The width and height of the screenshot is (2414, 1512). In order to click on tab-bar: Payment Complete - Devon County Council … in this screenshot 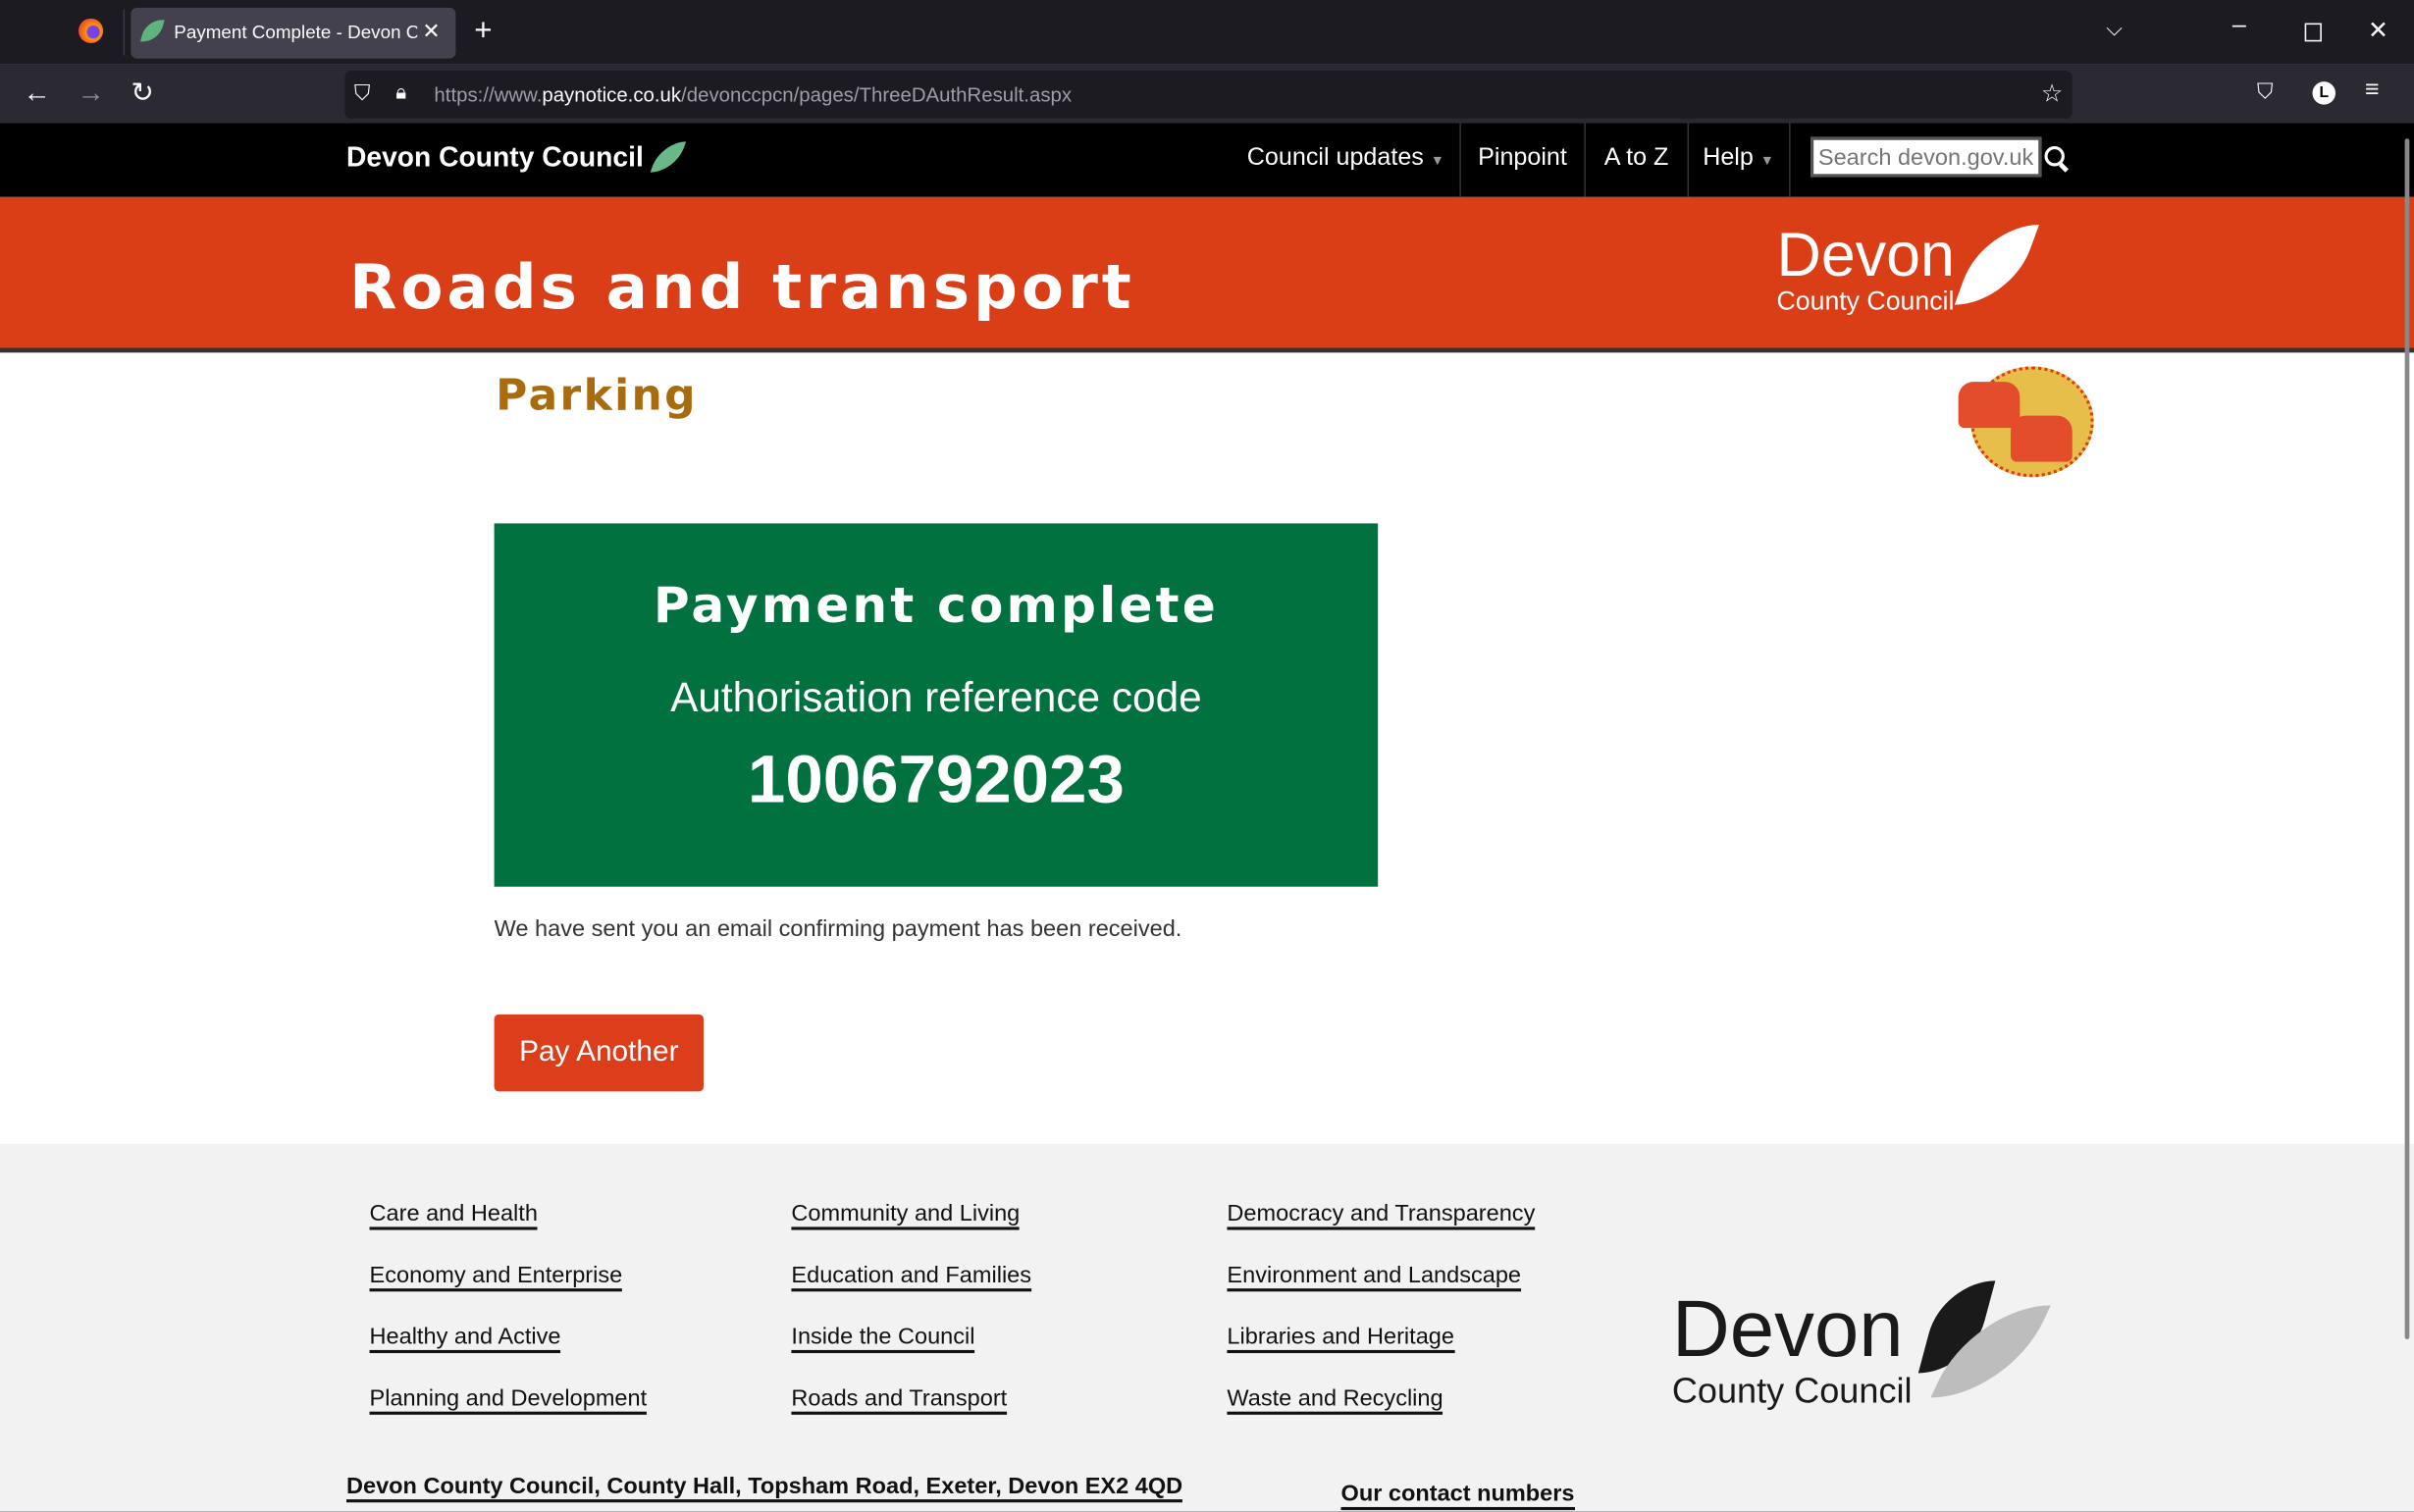, I will do `click(1207, 33)`.